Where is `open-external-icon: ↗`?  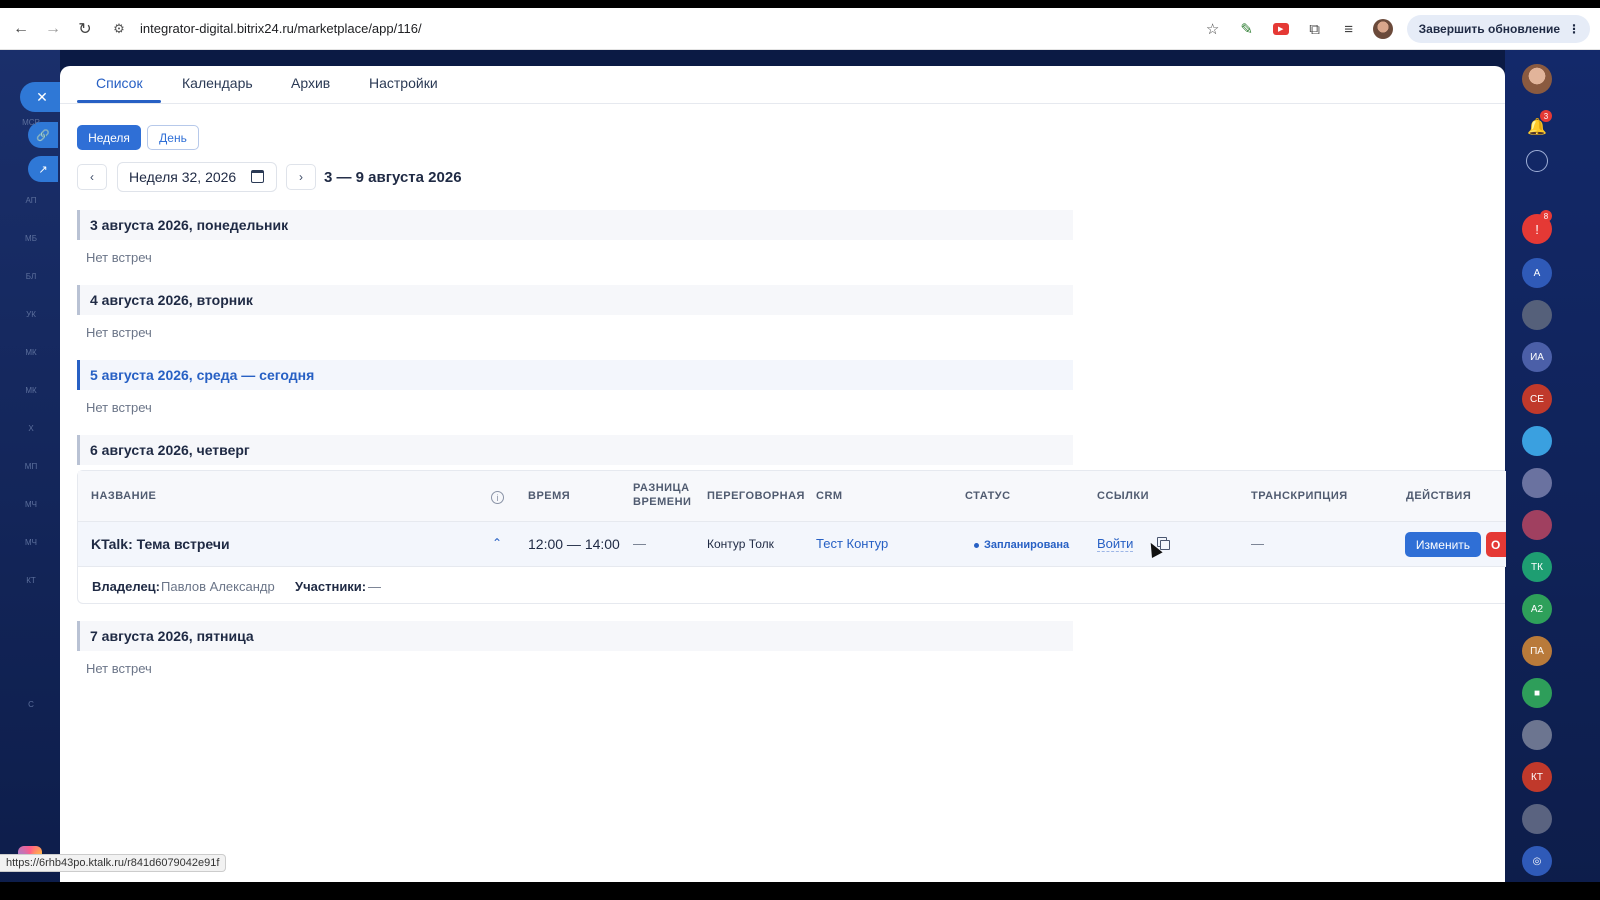
open-external-icon: ↗ is located at coordinates (43, 169).